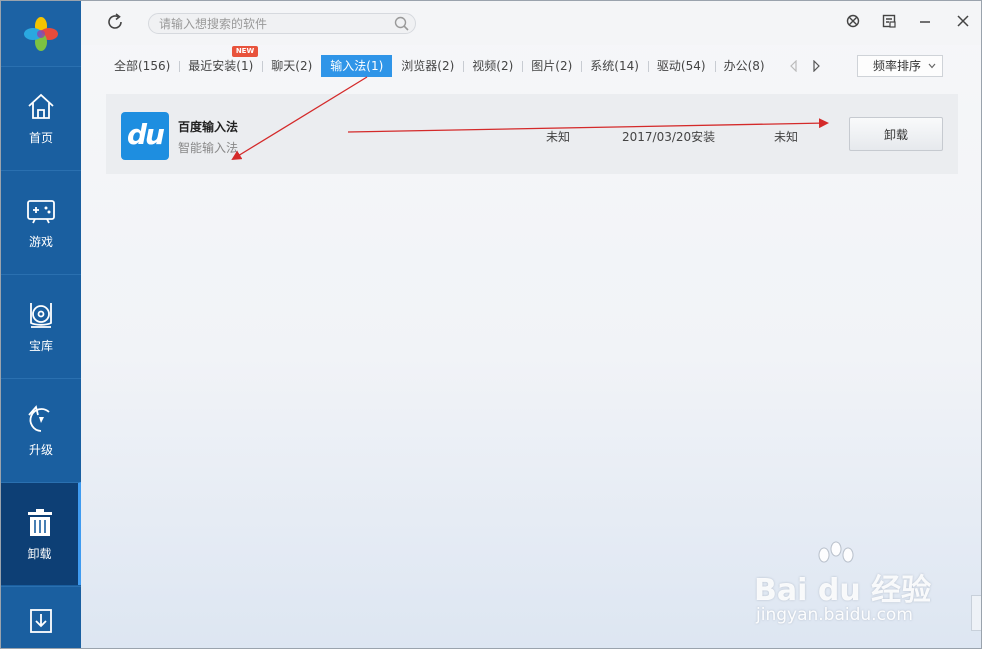 The height and width of the screenshot is (649, 982). I want to click on sidebar-item-label: 游戏, so click(40, 241).